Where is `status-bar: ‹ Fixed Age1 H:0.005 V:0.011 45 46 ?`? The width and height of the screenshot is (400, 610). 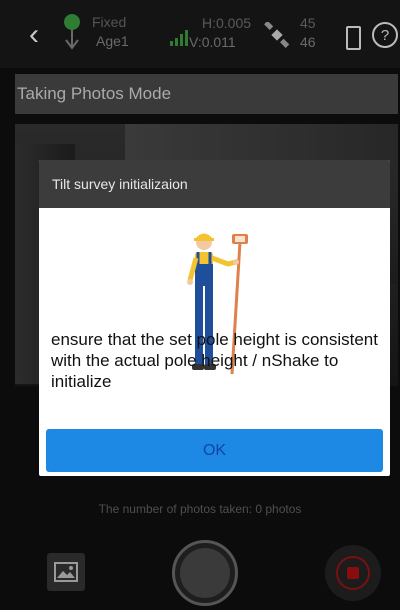 status-bar: ‹ Fixed Age1 H:0.005 V:0.011 45 46 ? is located at coordinates (200, 34).